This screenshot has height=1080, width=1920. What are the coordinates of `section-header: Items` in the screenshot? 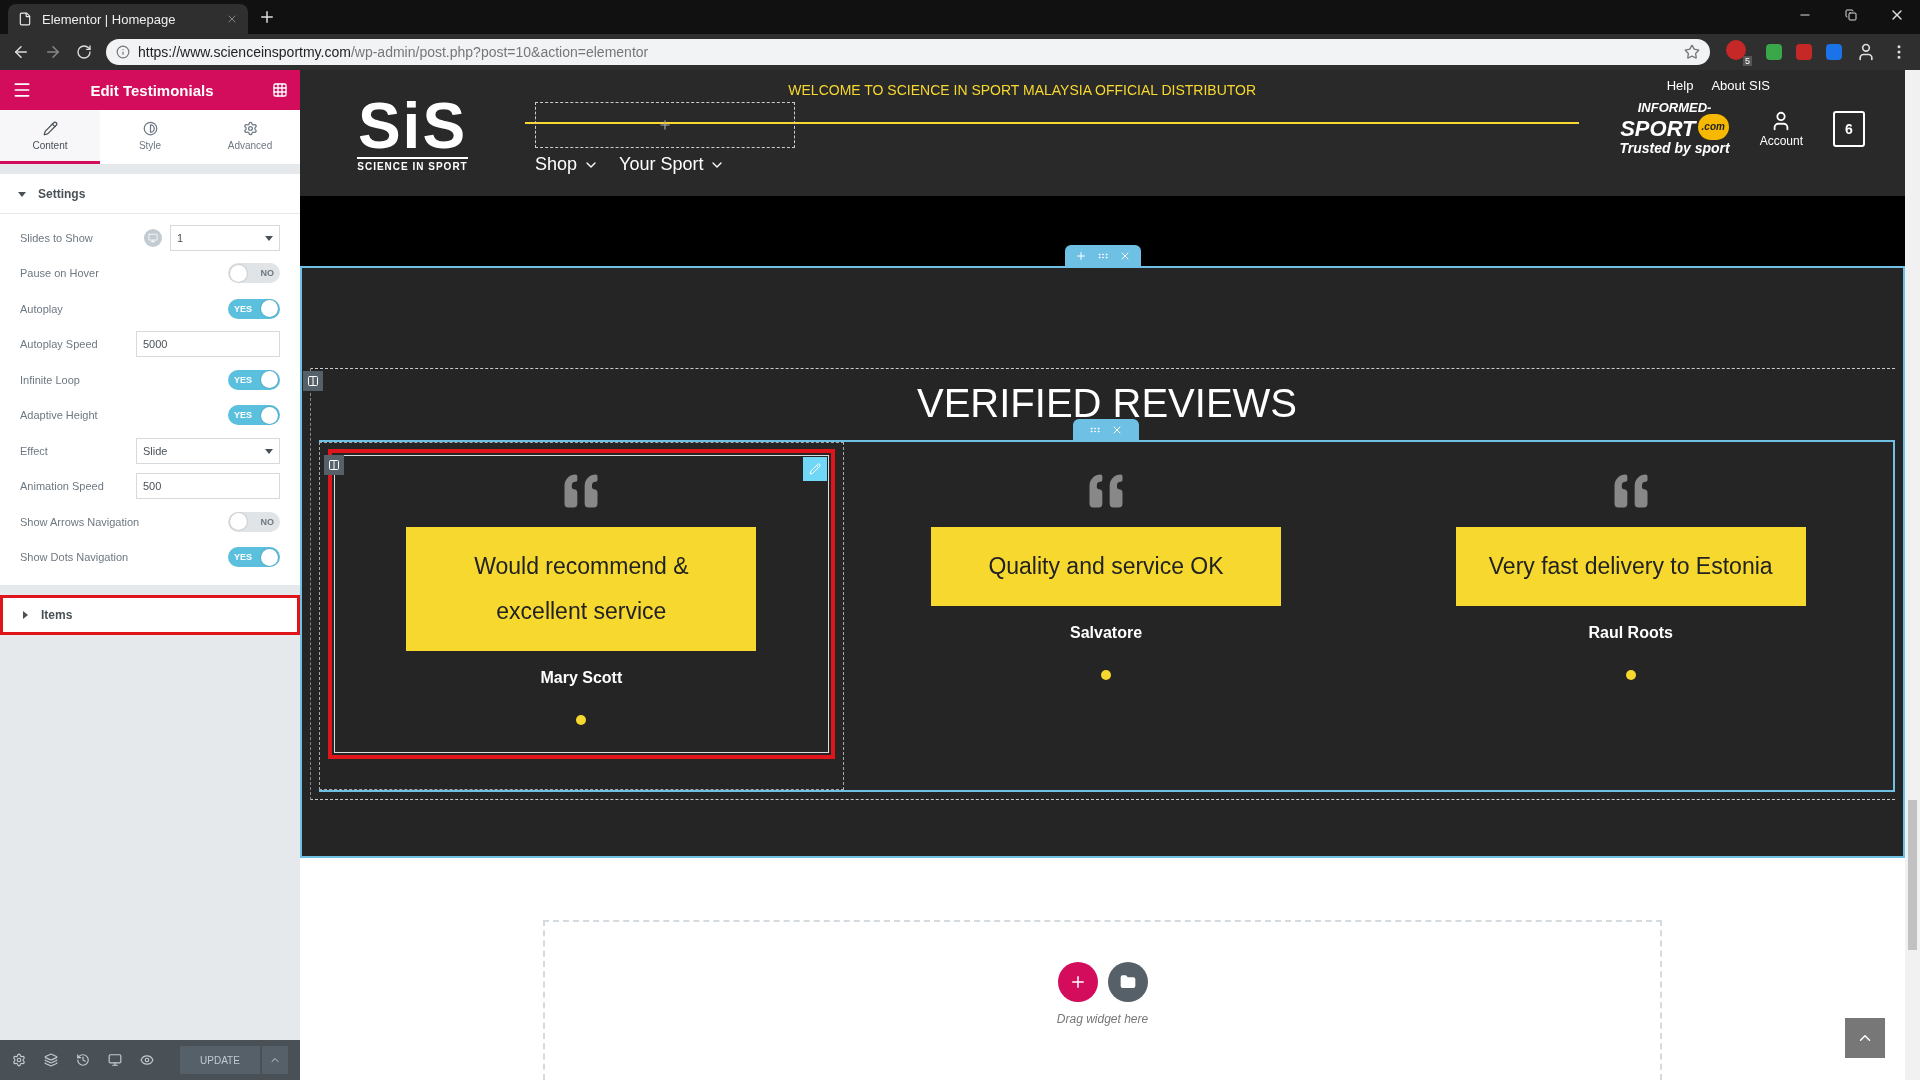 It's located at (150, 615).